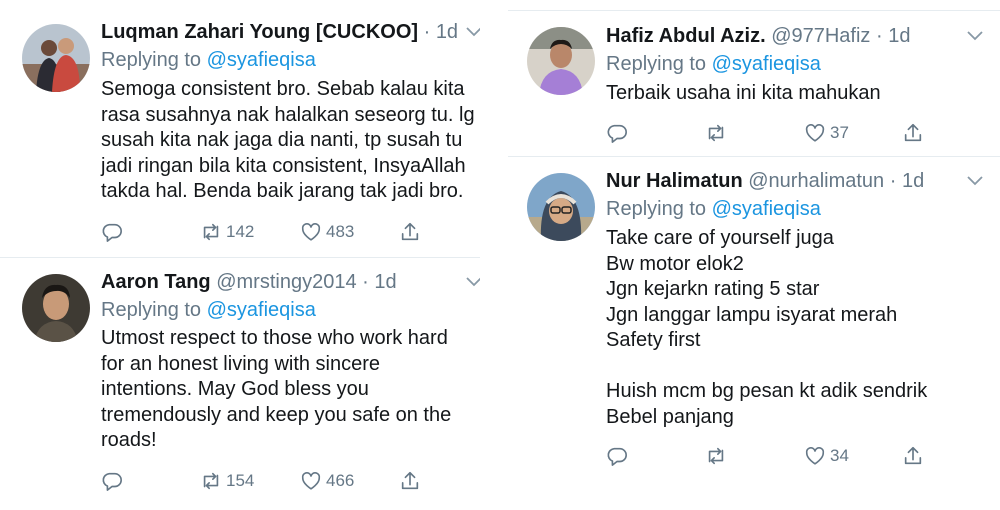 Image resolution: width=1000 pixels, height=510 pixels. Describe the element at coordinates (839, 132) in the screenshot. I see `like-count: 37` at that location.